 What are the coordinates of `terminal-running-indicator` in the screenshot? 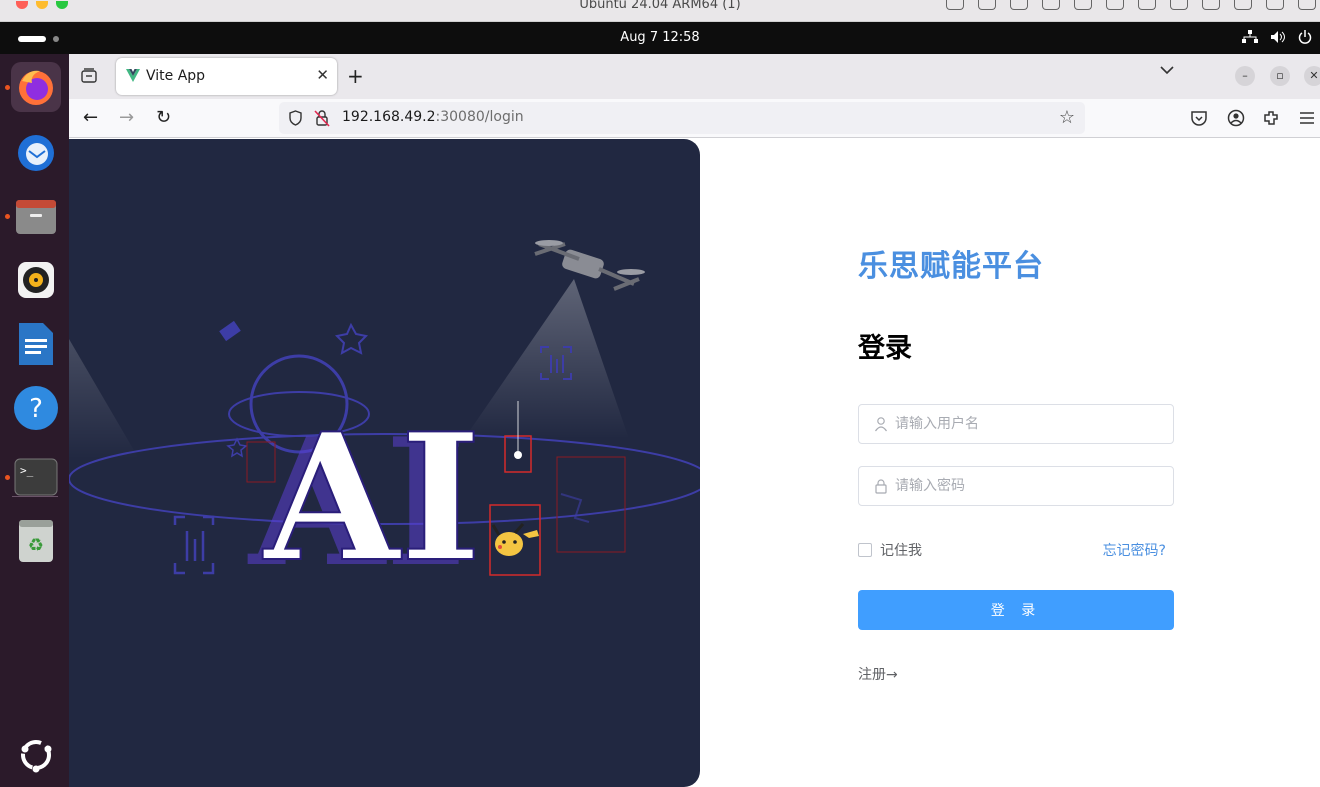 It's located at (7, 477).